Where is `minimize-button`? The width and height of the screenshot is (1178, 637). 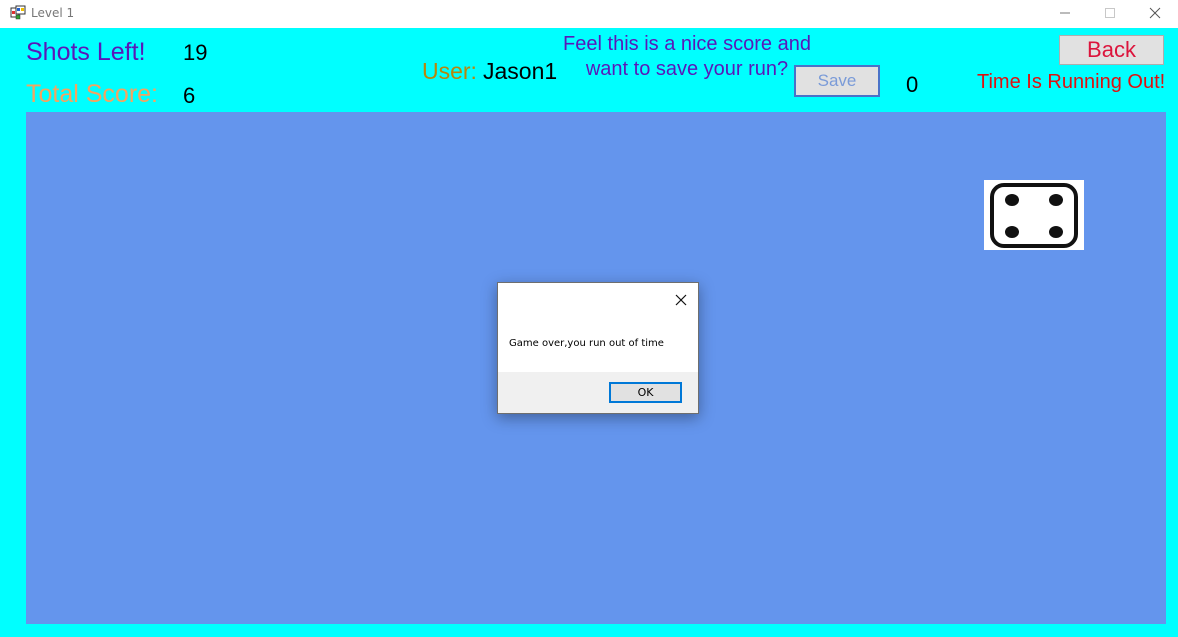
minimize-button is located at coordinates (1065, 13).